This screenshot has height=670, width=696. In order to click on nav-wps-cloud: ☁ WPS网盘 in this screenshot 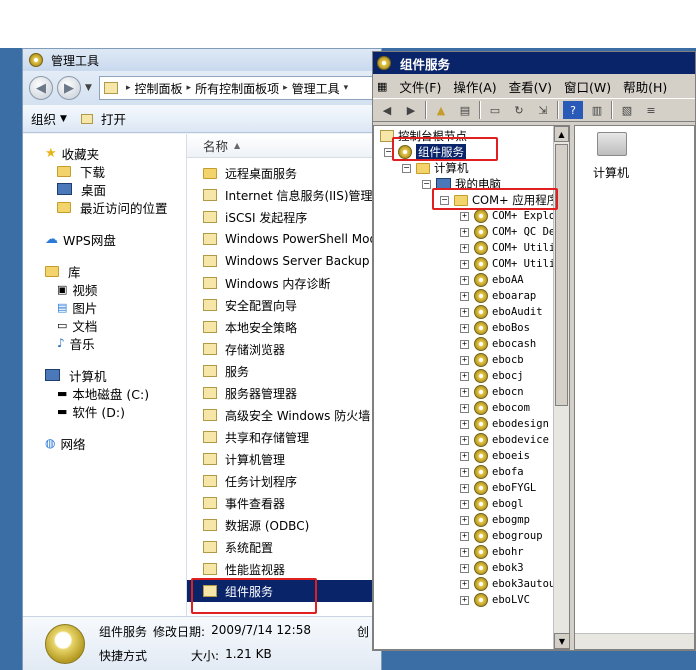, I will do `click(104, 239)`.